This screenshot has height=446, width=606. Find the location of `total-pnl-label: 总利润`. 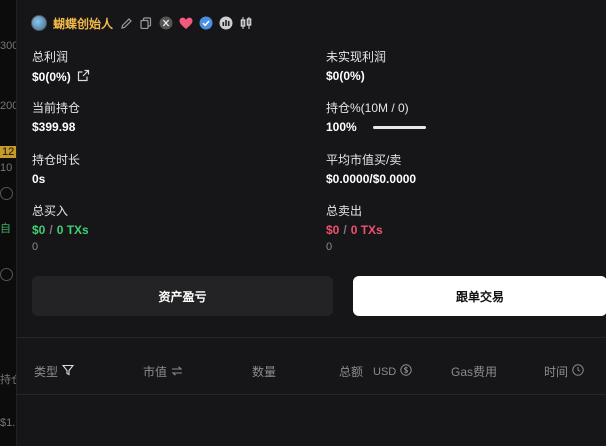

total-pnl-label: 总利润 is located at coordinates (50, 57).